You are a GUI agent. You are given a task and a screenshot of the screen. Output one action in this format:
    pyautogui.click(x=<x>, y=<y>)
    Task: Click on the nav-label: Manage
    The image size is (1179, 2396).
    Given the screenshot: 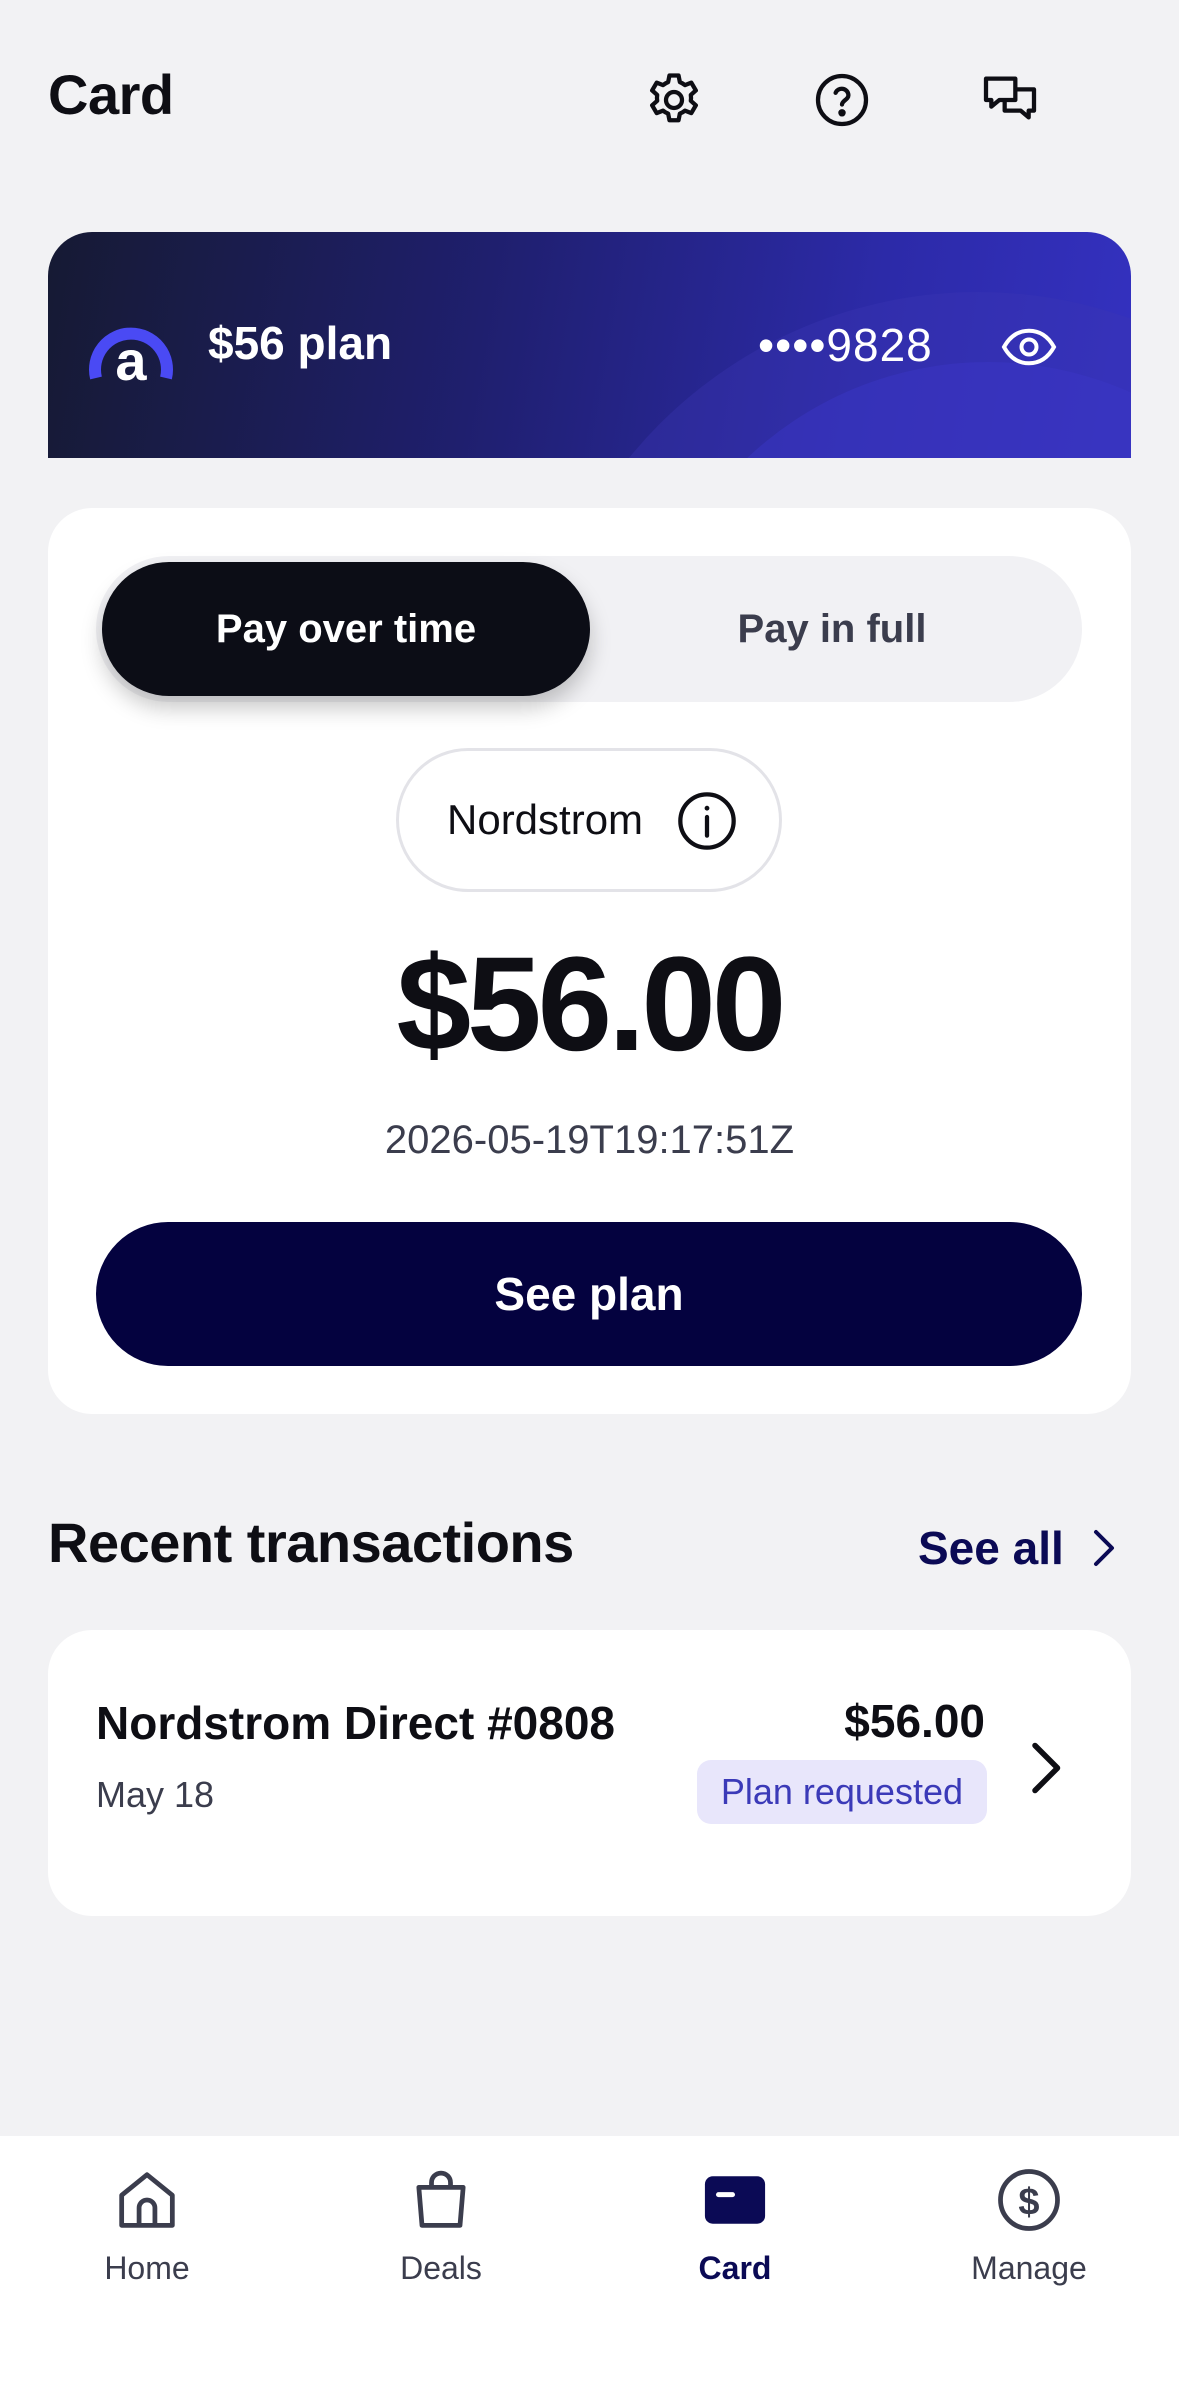 What is the action you would take?
    pyautogui.click(x=1029, y=2268)
    